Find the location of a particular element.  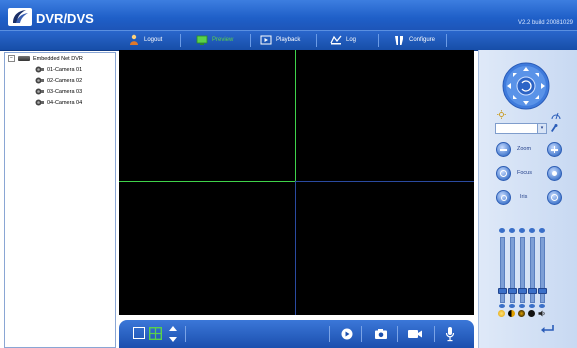

wiper-icon is located at coordinates (556, 115).